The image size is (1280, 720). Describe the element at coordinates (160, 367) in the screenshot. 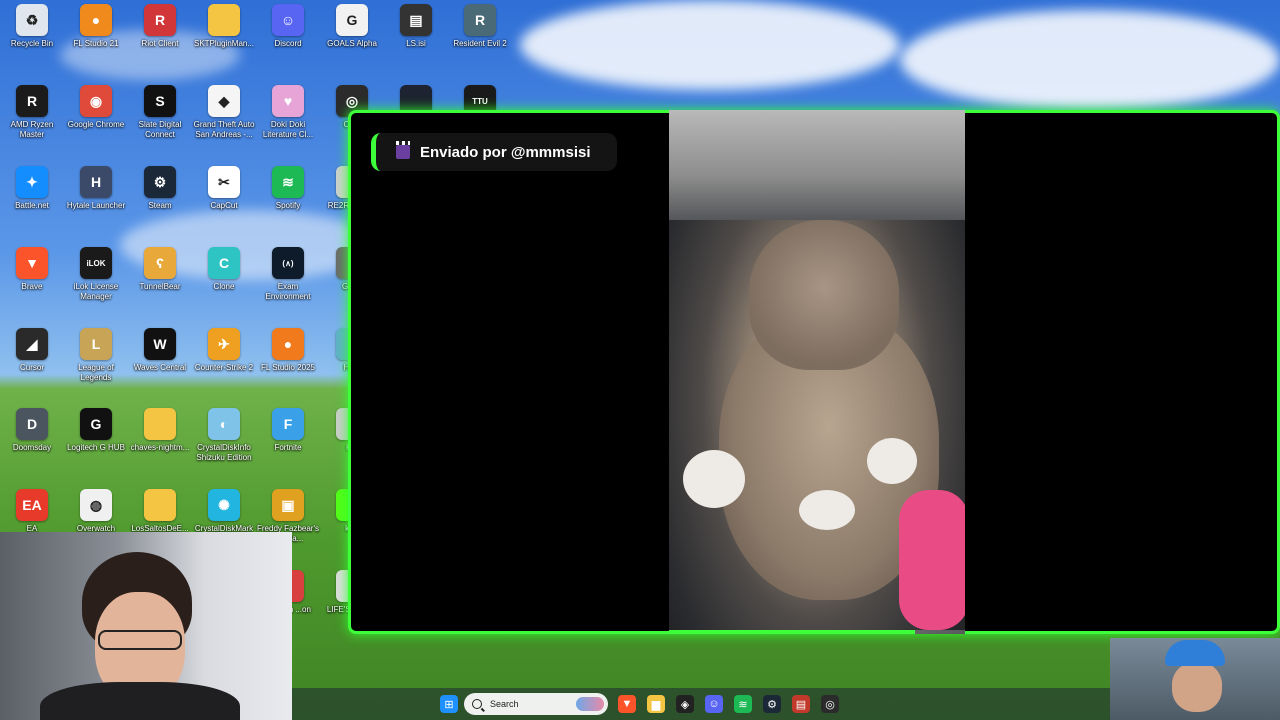

I see `desktop-shortcut-label: Waves Central` at that location.